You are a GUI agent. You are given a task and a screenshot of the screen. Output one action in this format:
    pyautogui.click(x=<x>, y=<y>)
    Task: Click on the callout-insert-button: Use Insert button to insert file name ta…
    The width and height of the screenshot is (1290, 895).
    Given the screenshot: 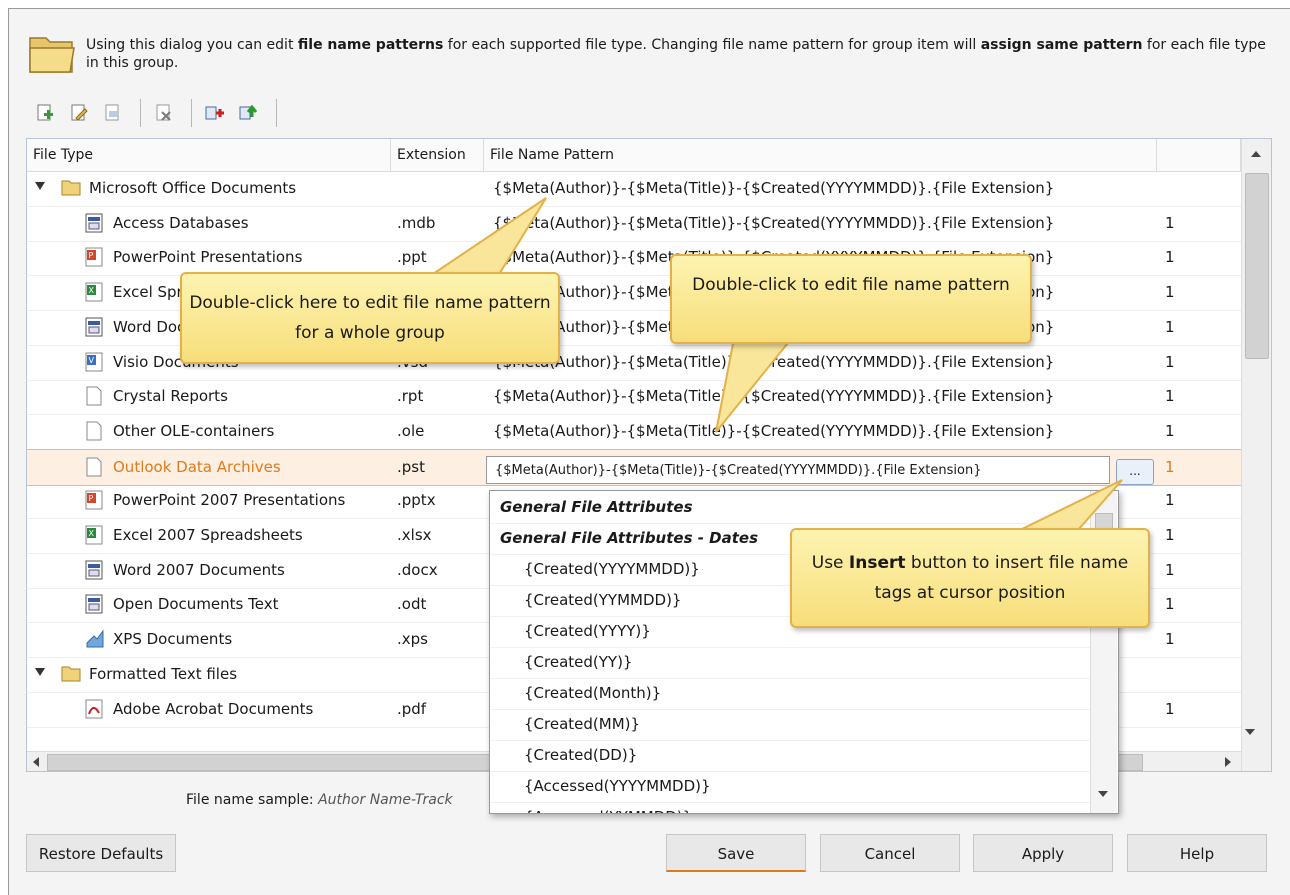 What is the action you would take?
    pyautogui.click(x=970, y=578)
    